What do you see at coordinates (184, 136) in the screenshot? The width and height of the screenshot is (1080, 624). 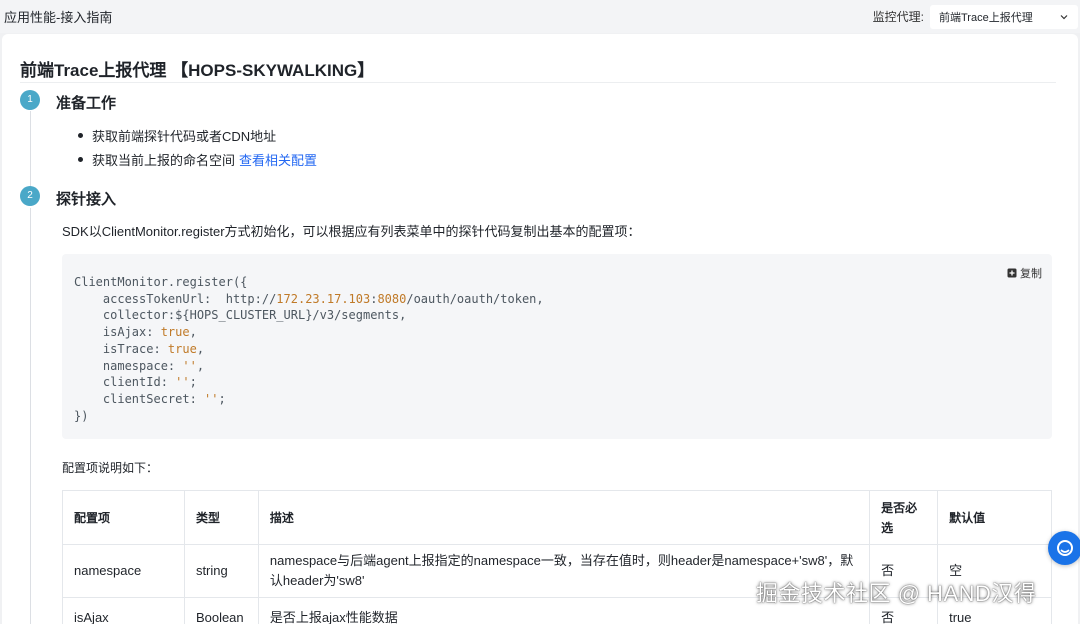 I see `bullet-text: 获取前端探针代码或者CDN地址` at bounding box center [184, 136].